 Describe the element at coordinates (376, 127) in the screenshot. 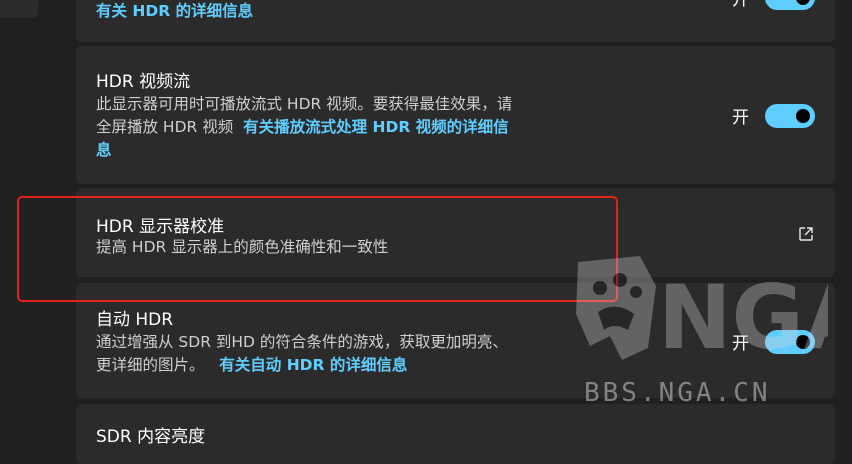

I see `hdr-video-details-link: 有关播放流式处理 HDR 视频的详细信` at that location.